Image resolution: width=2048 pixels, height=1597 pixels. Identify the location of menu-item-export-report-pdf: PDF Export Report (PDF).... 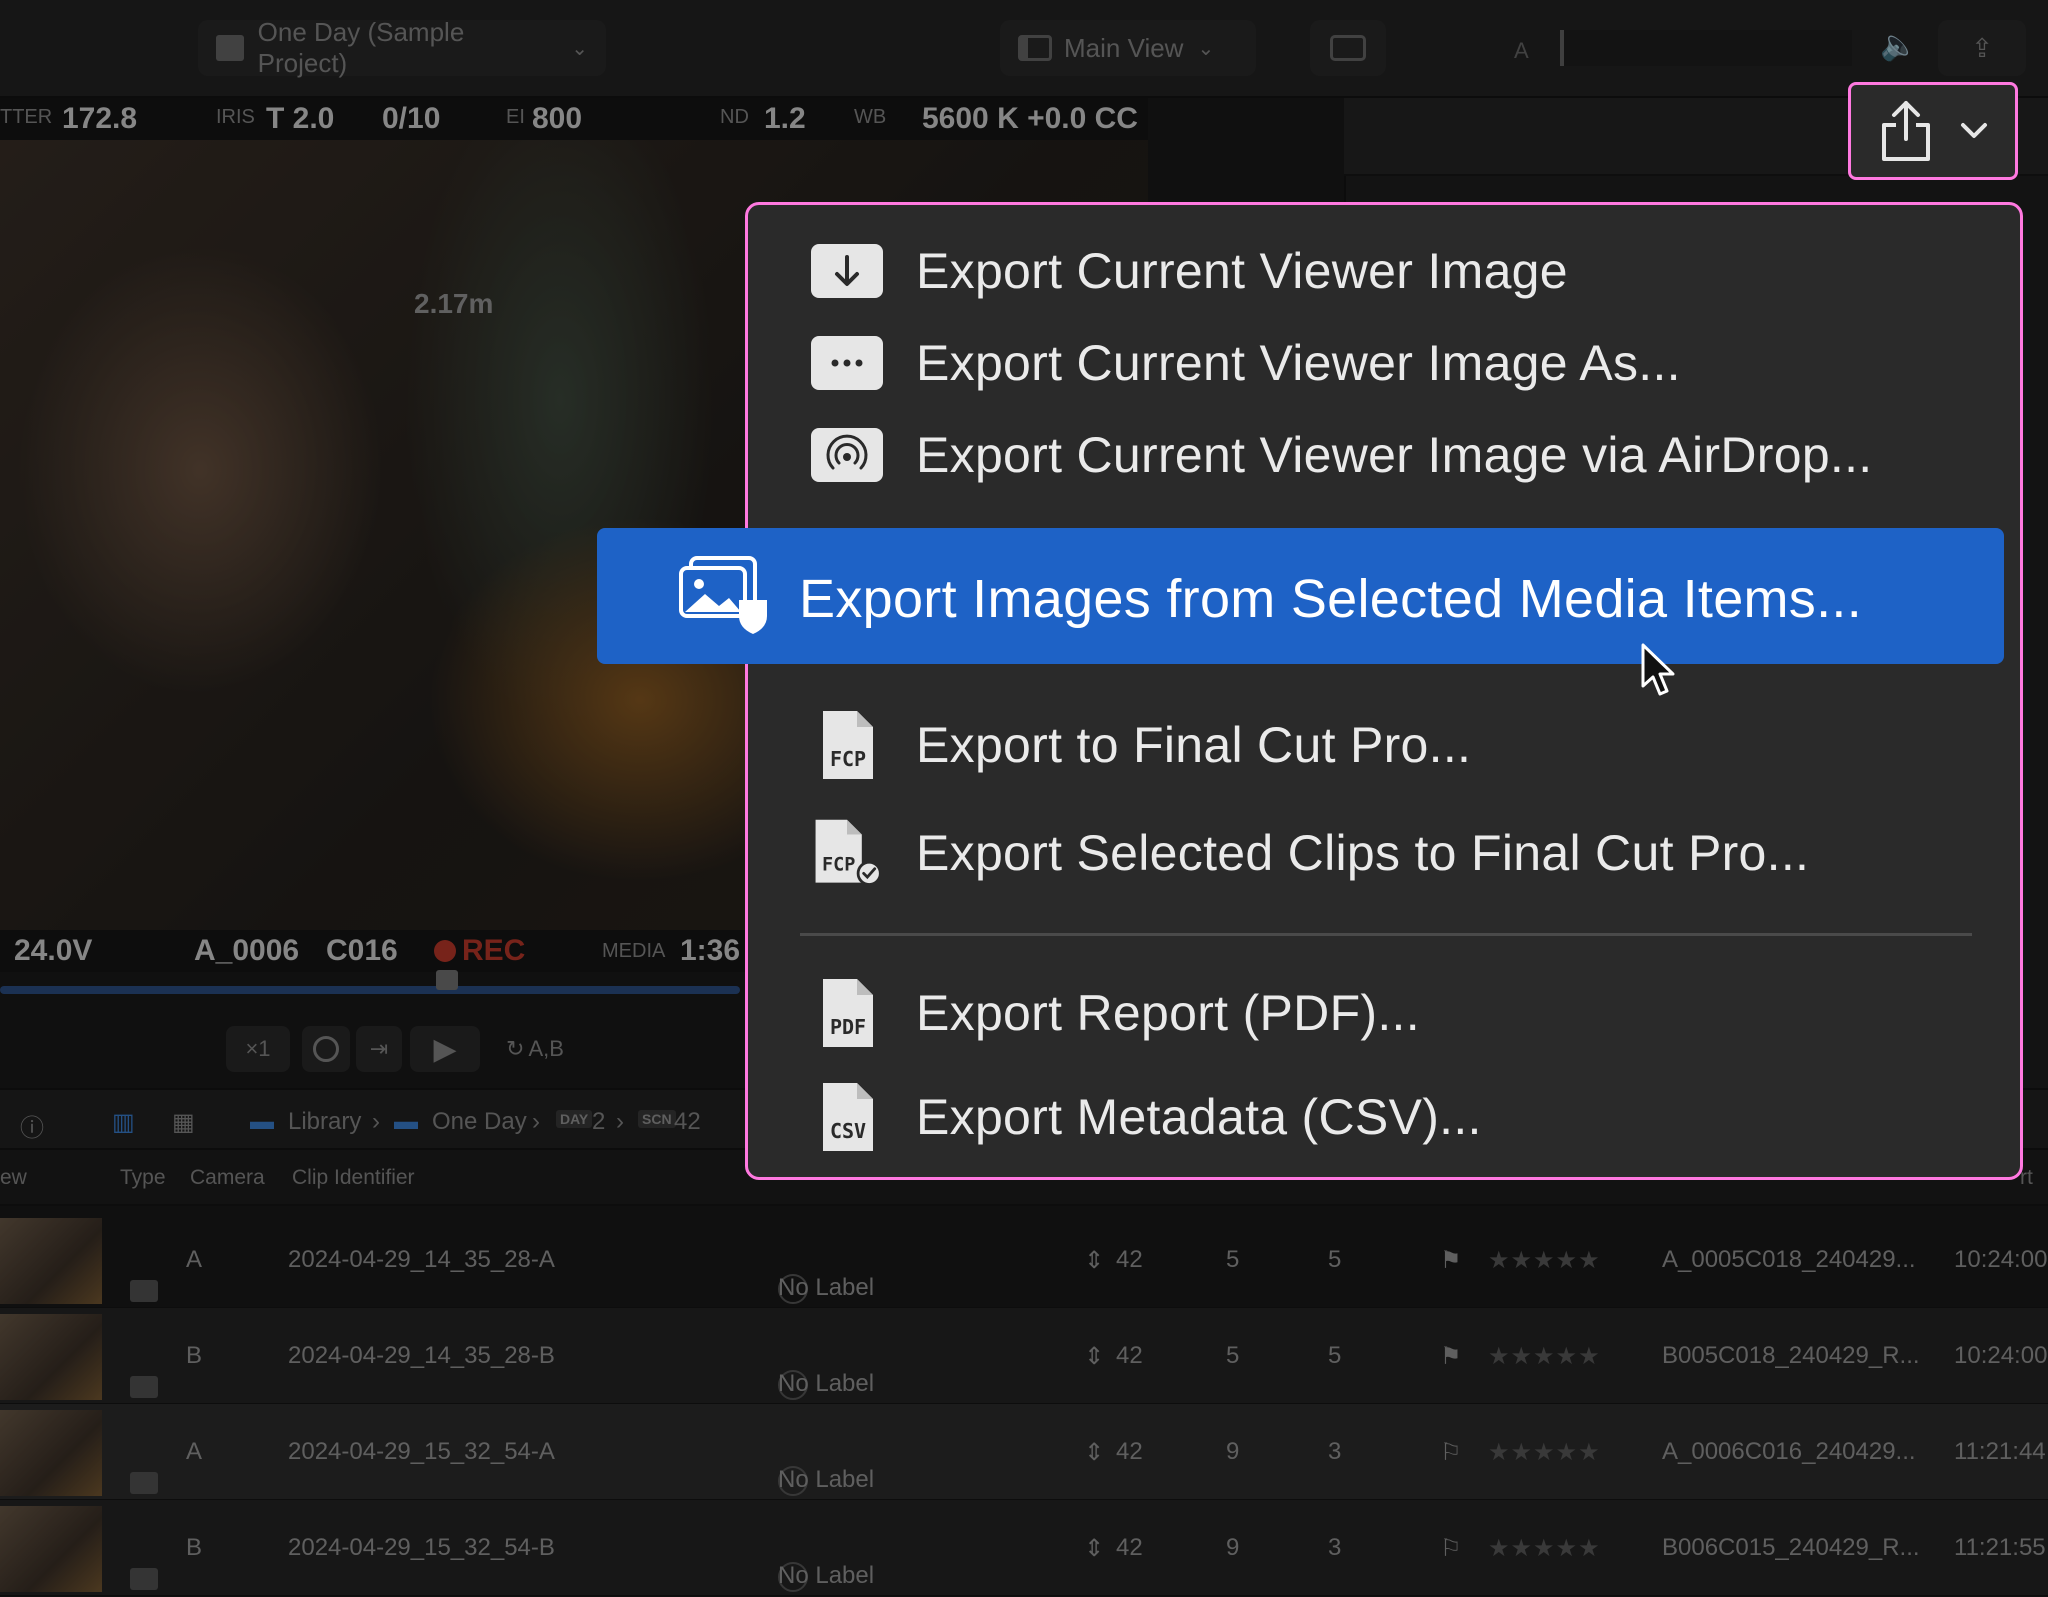
(1384, 1013).